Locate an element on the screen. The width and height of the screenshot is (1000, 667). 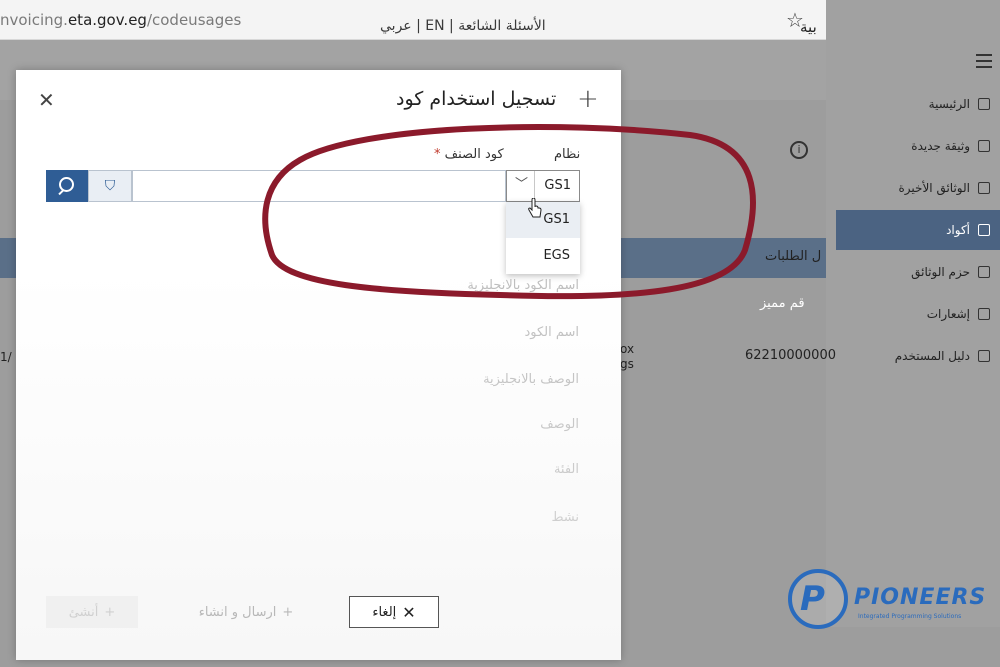
user-guide-icon is located at coordinates (984, 356).